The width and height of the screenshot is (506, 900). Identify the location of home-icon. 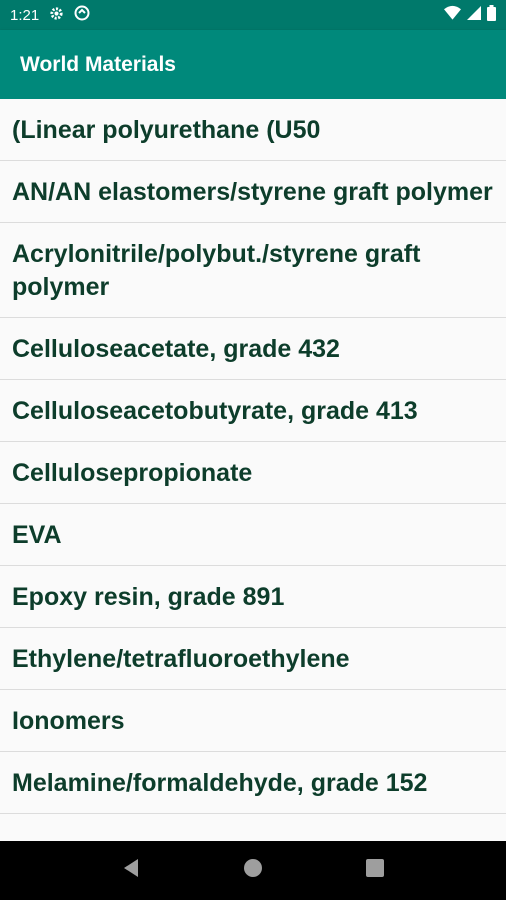
(253, 870).